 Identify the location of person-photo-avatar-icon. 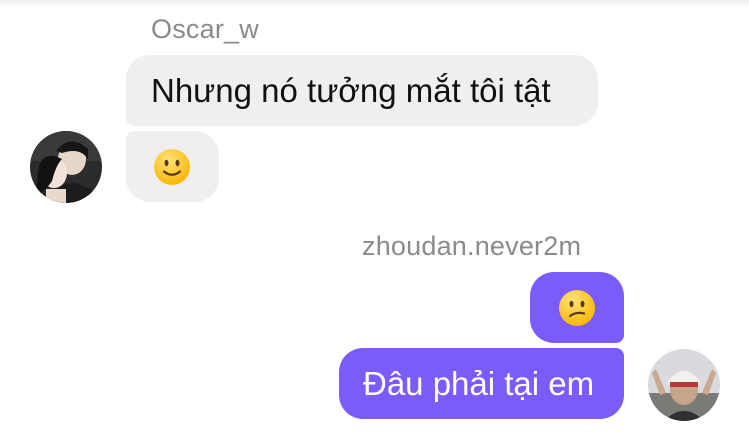
(684, 385).